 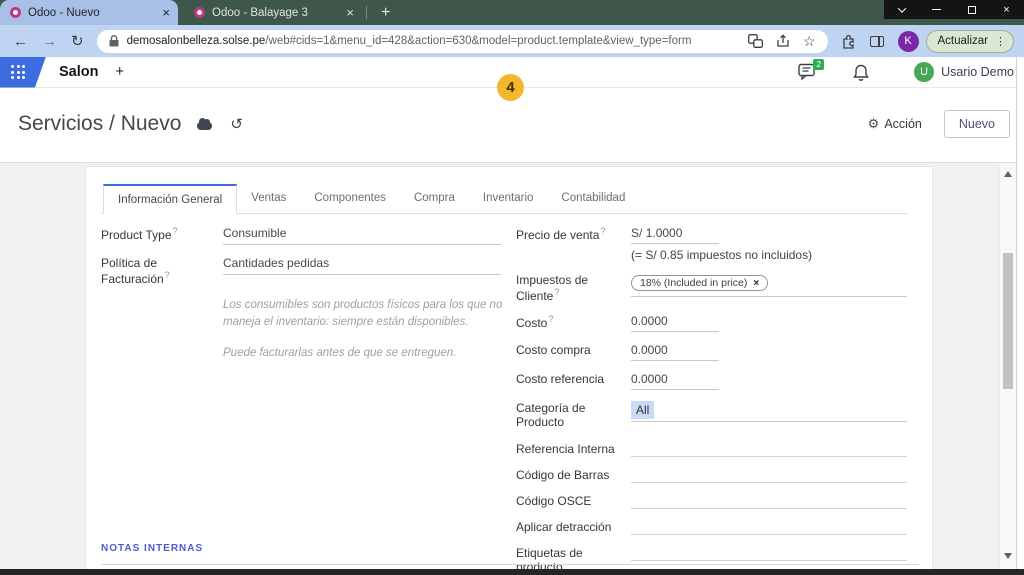 What do you see at coordinates (901, 9) in the screenshot?
I see `window-menu-icon` at bounding box center [901, 9].